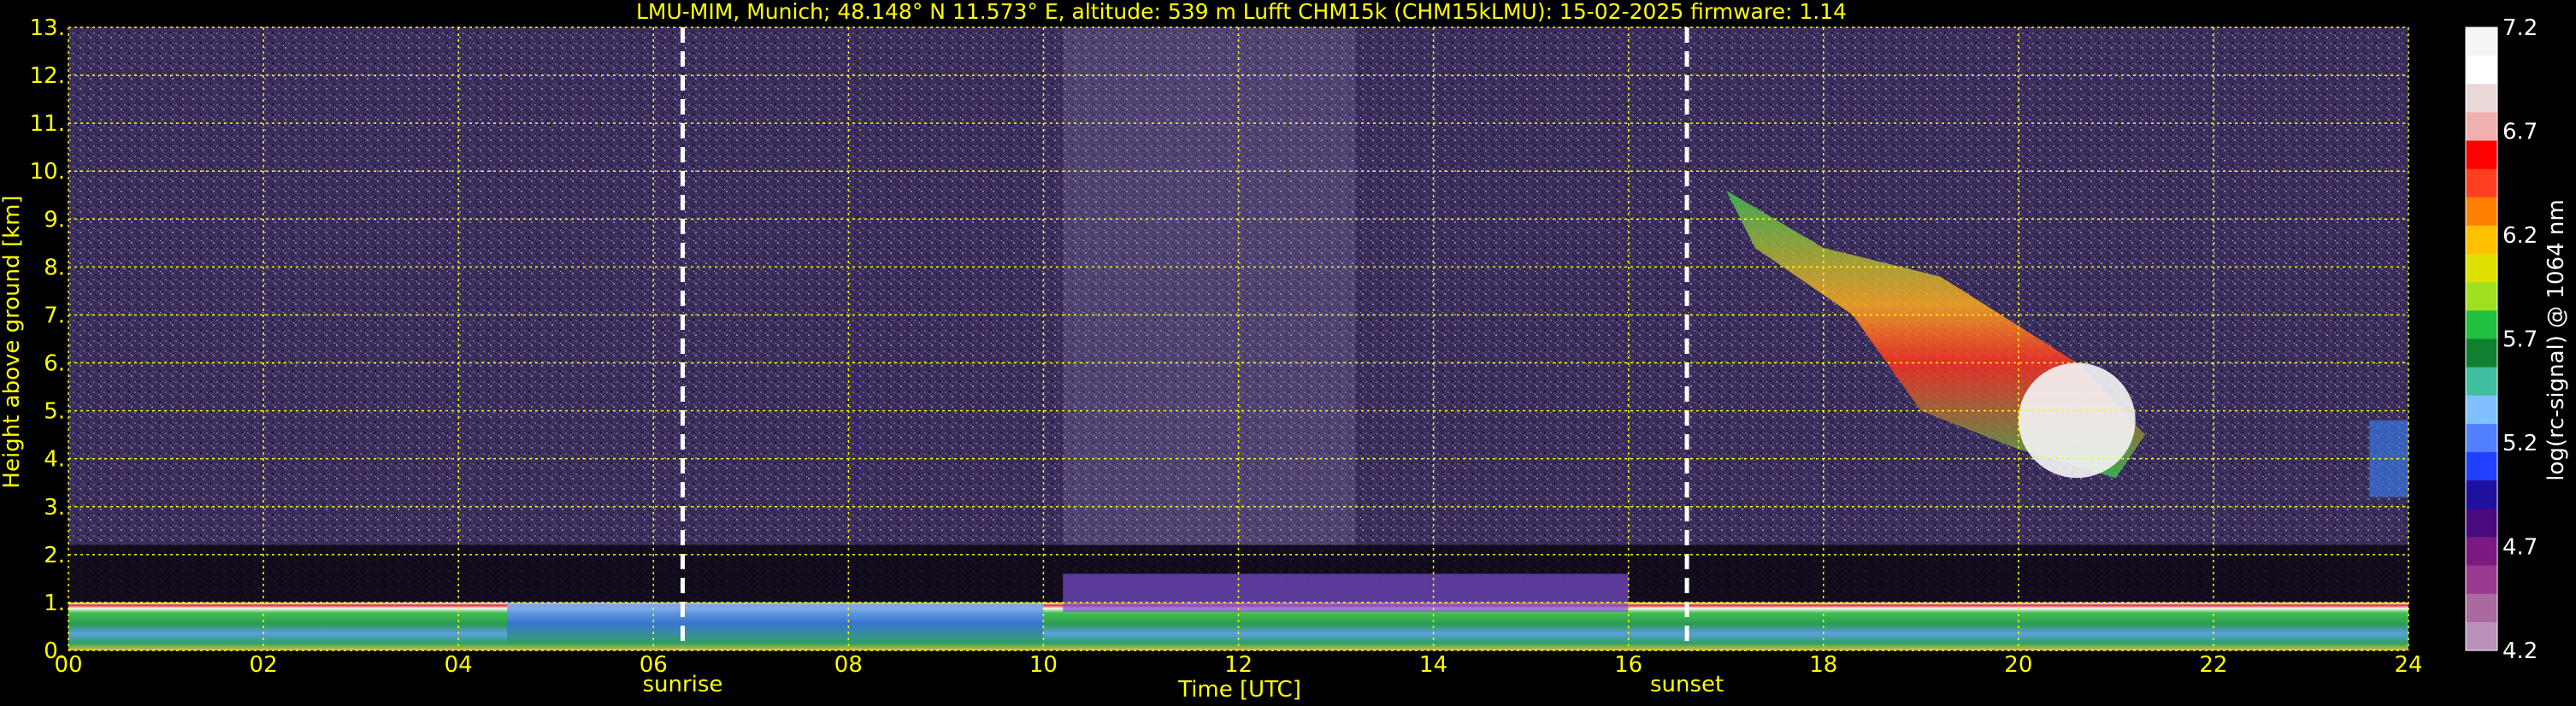 Image resolution: width=2576 pixels, height=706 pixels. I want to click on x-tick-label: 08, so click(848, 665).